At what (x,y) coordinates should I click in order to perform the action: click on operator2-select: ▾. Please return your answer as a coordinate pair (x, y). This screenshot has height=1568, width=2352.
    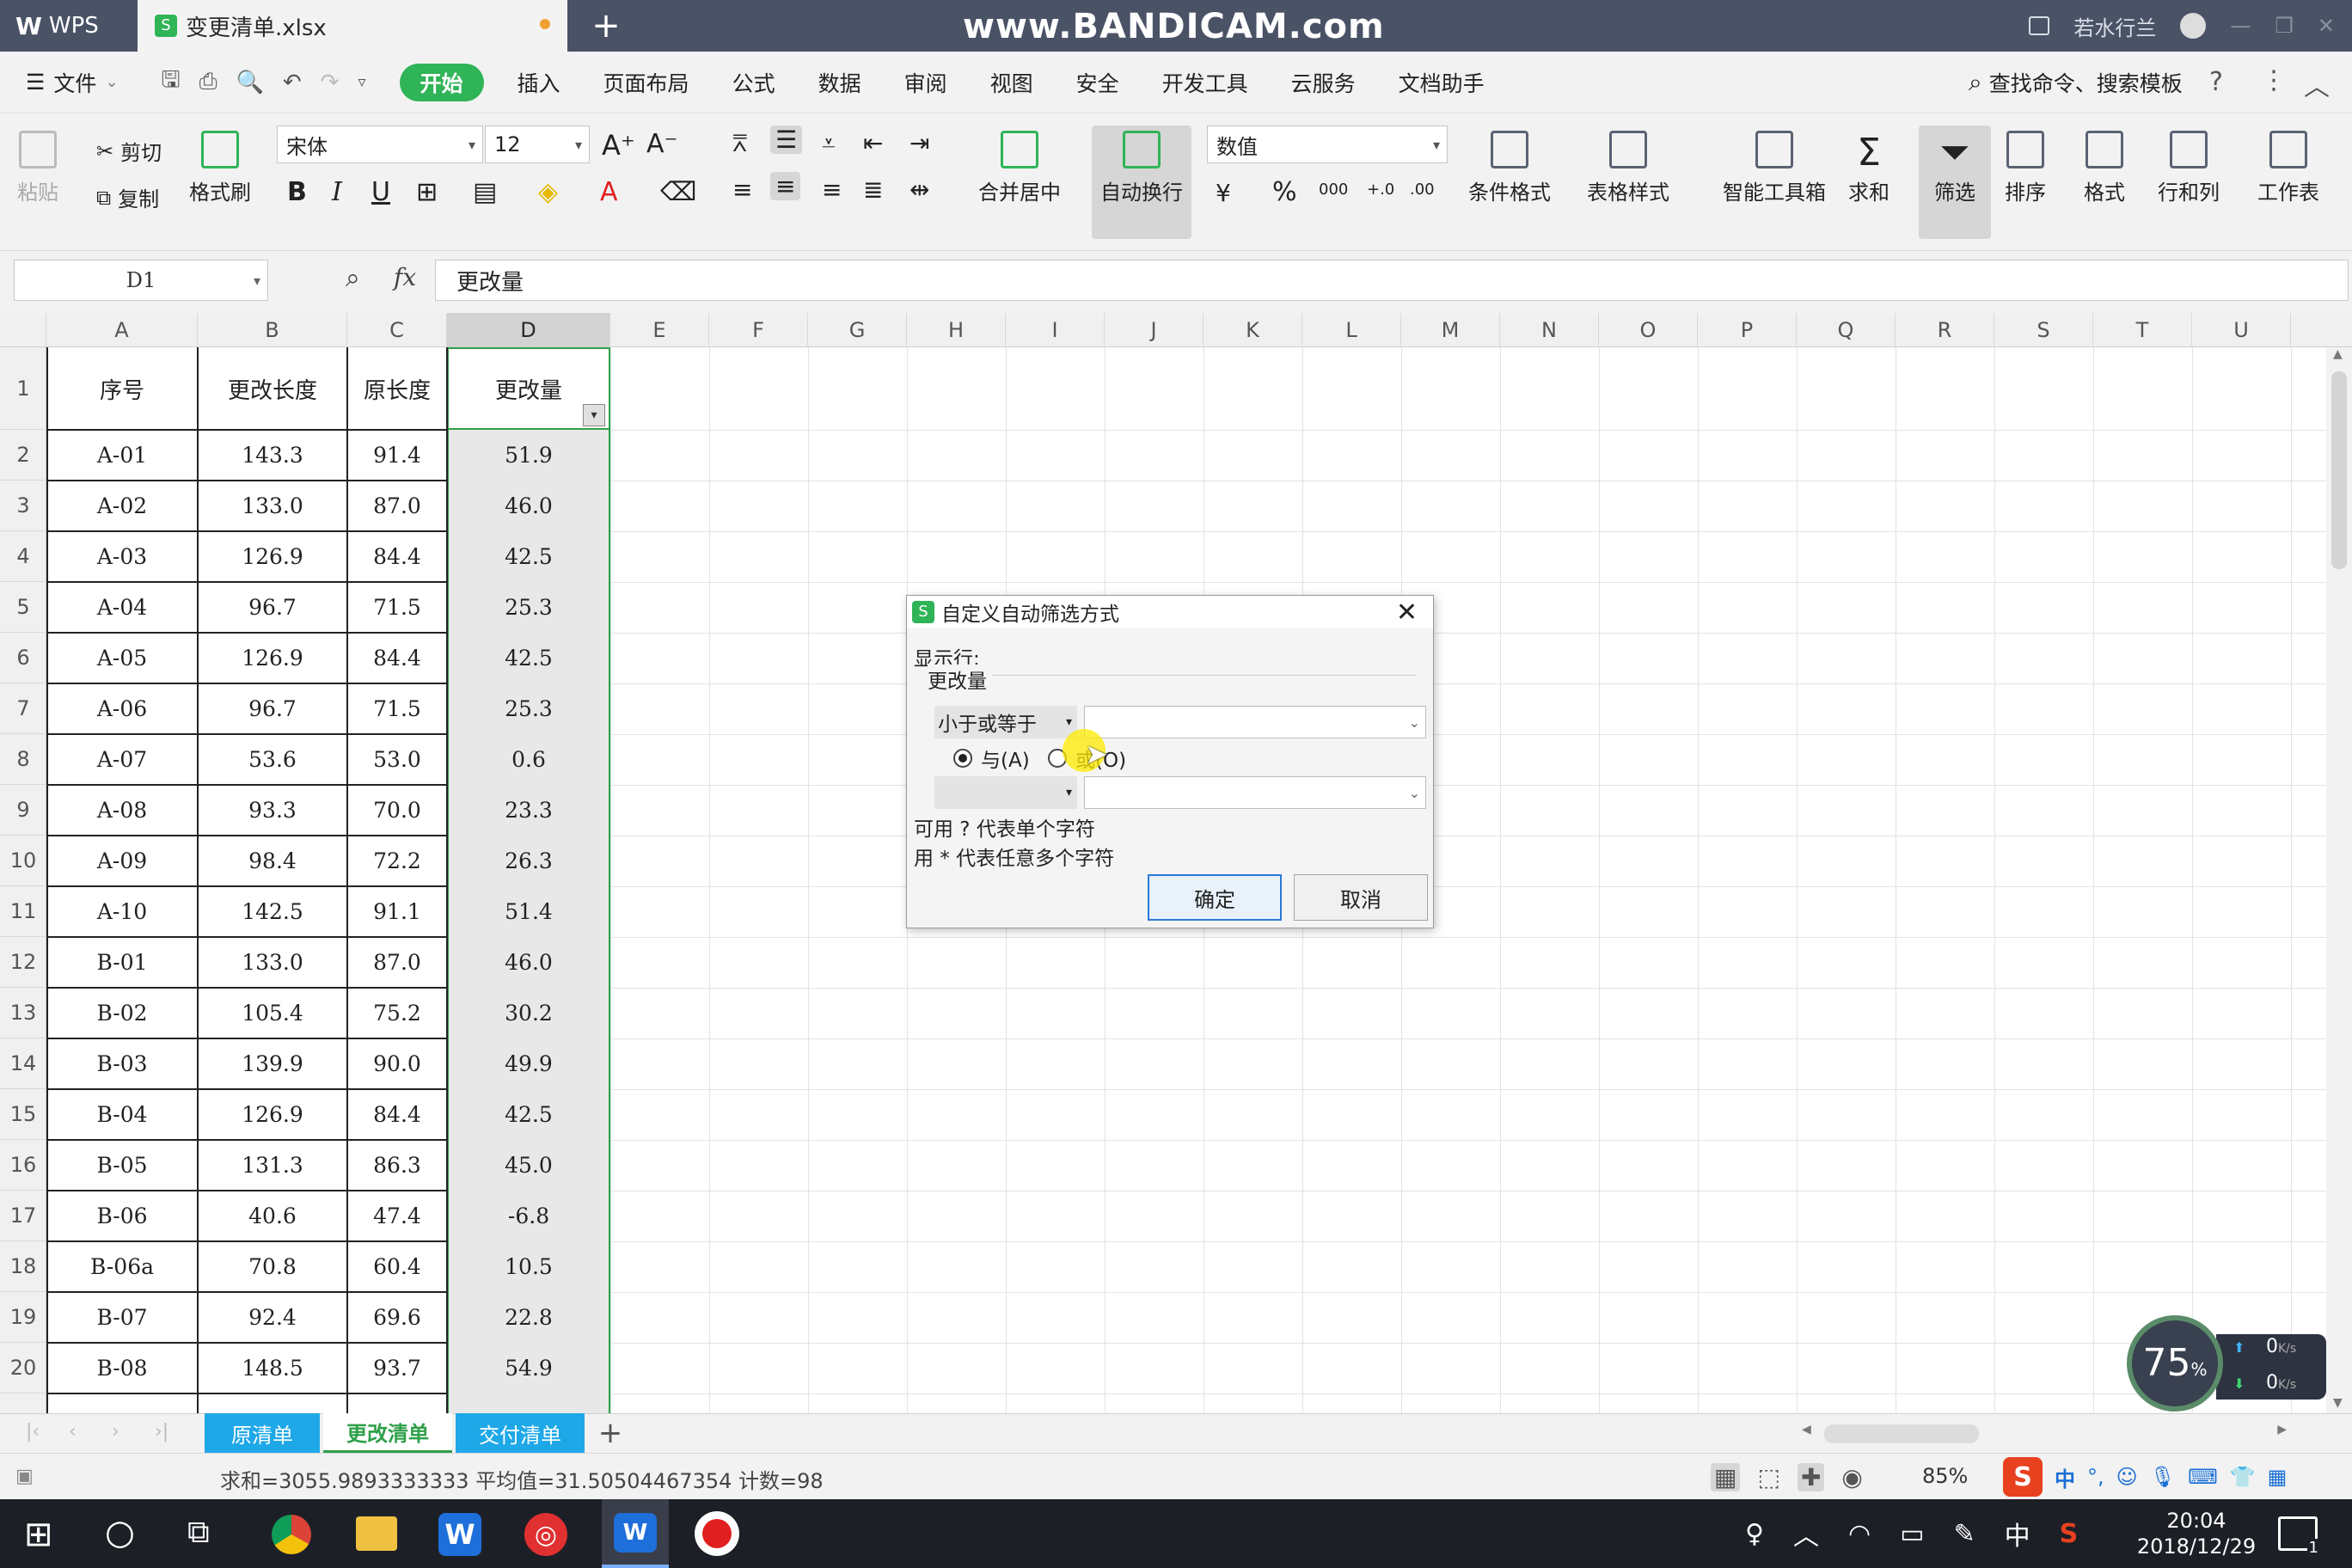
    Looking at the image, I should click on (1005, 792).